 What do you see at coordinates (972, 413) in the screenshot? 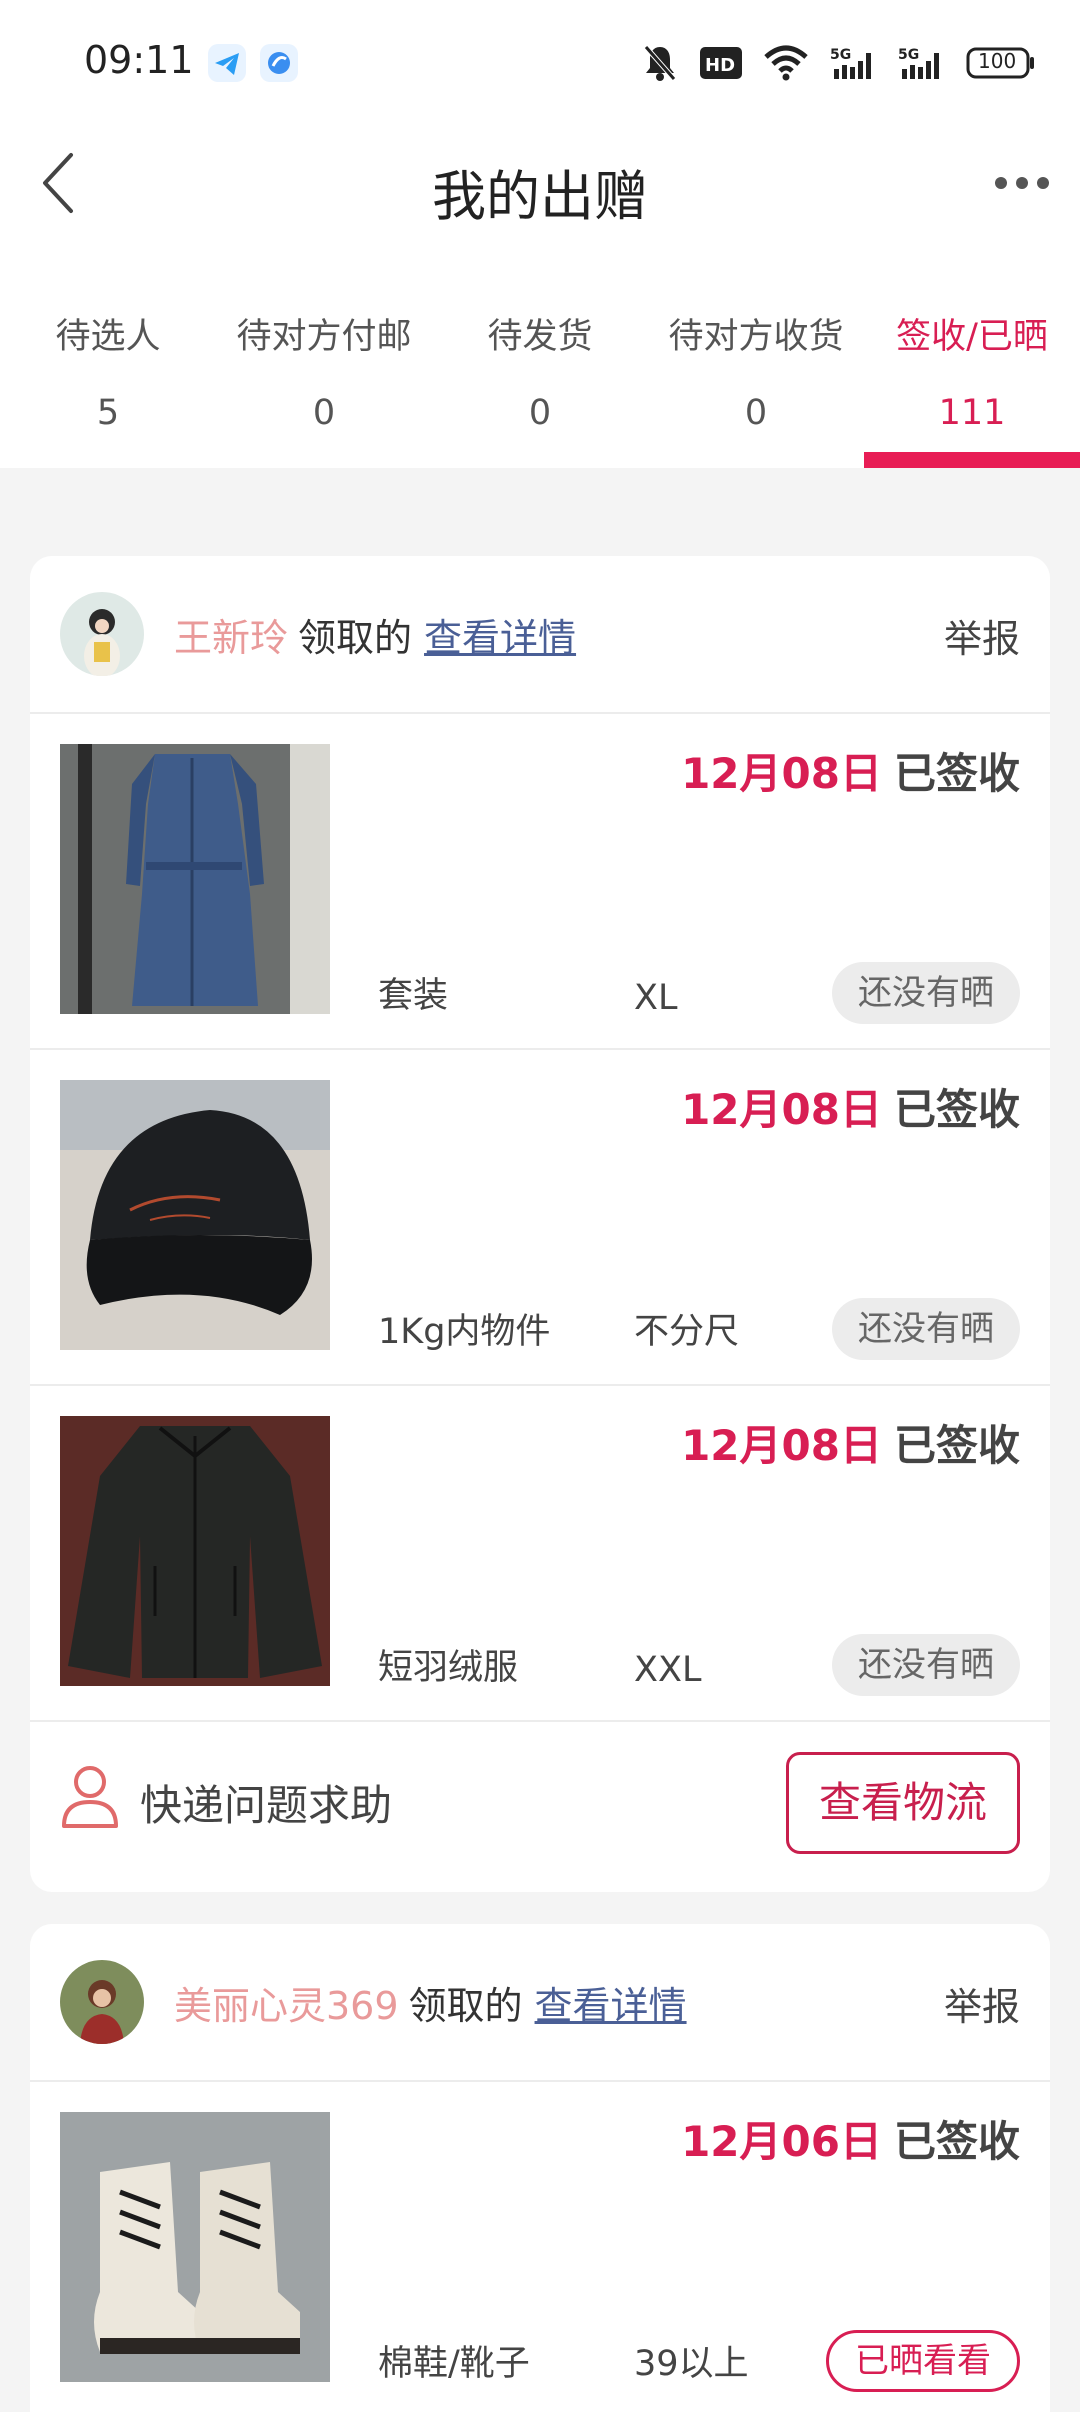
I see `tab-count: 111` at bounding box center [972, 413].